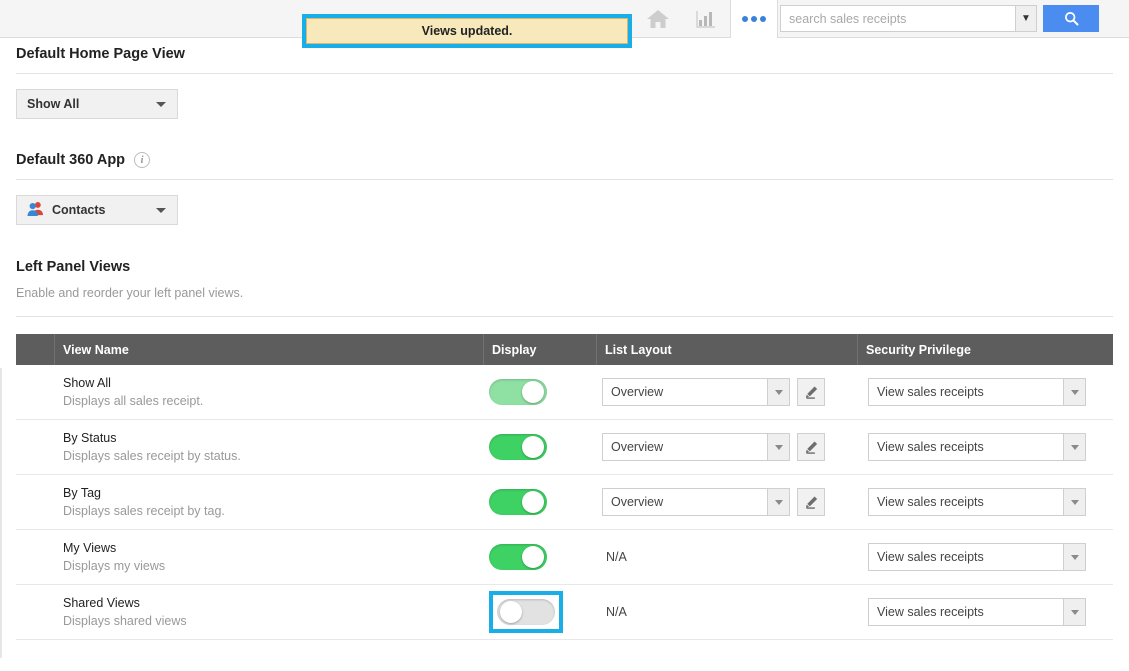  I want to click on info-icon: i, so click(142, 160).